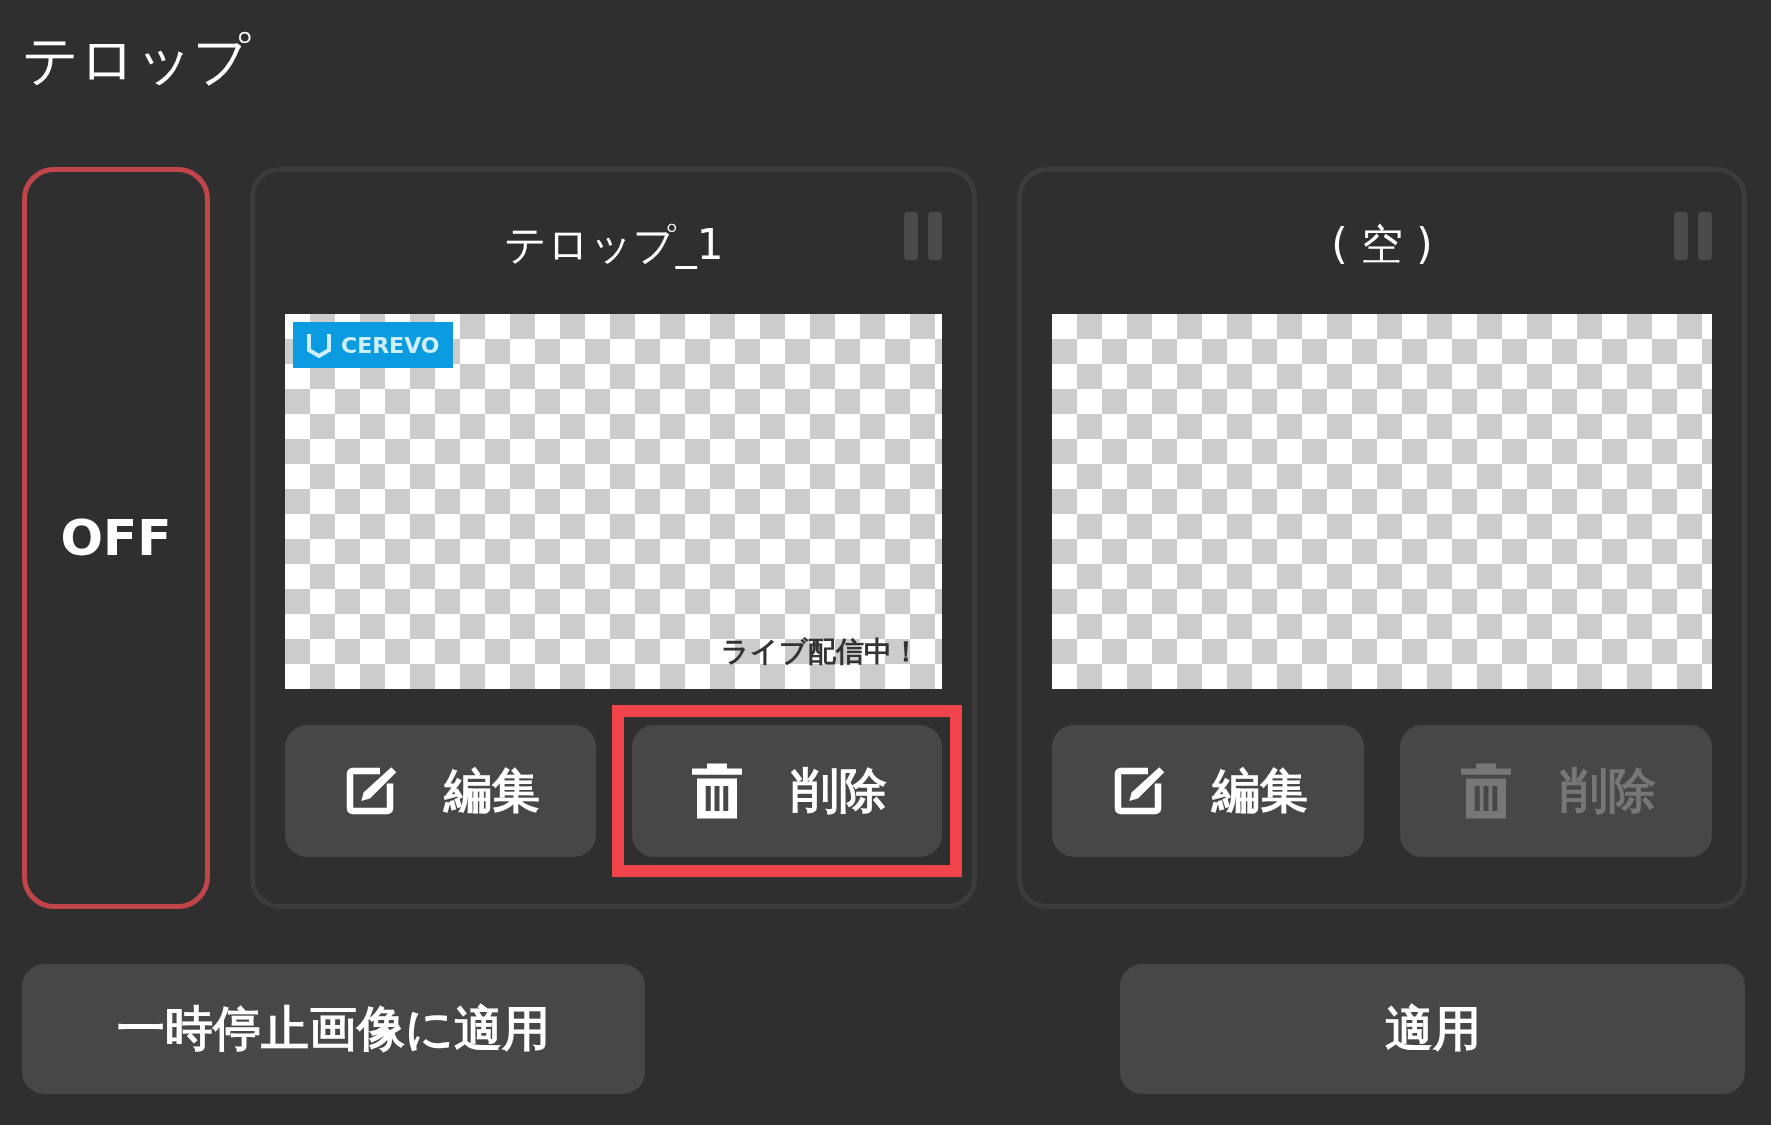 Image resolution: width=1771 pixels, height=1125 pixels. What do you see at coordinates (820, 652) in the screenshot?
I see `preview-caption: ライブ配信中！` at bounding box center [820, 652].